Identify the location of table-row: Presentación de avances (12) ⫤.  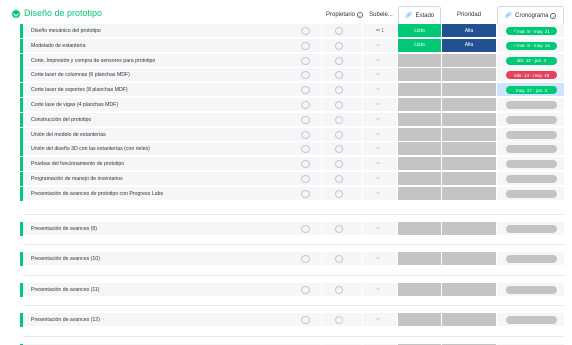
(286, 320).